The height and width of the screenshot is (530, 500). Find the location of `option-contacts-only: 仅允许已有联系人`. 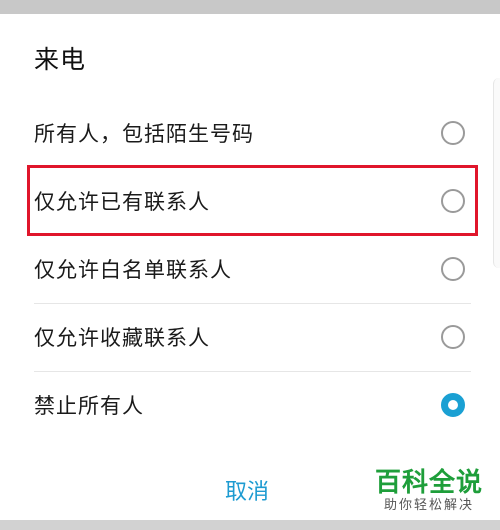

option-contacts-only: 仅允许已有联系人 is located at coordinates (250, 201).